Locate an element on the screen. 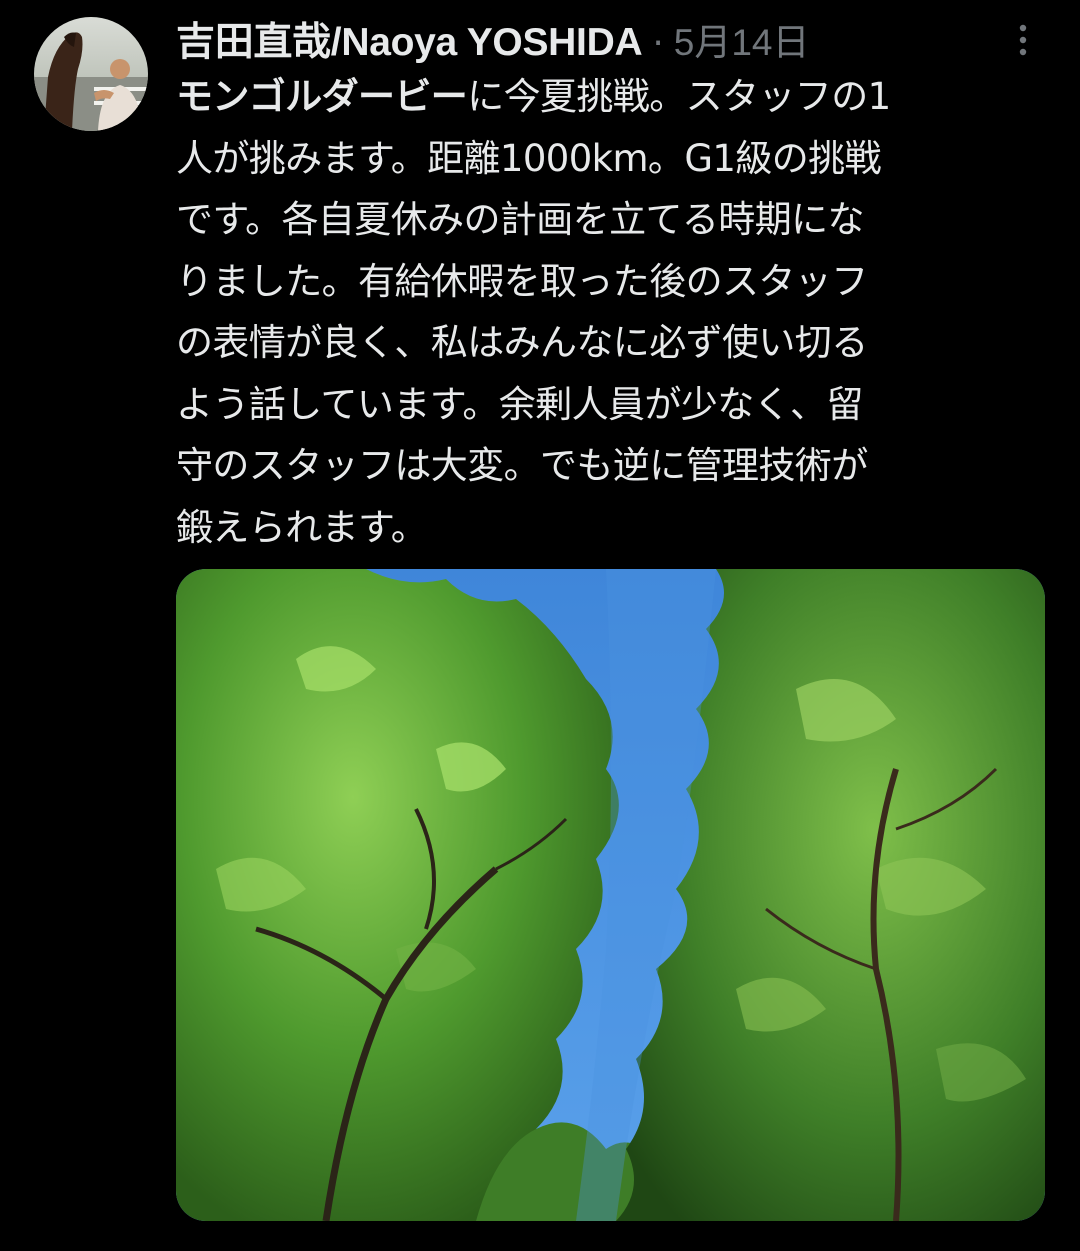 This screenshot has width=1080, height=1251. avatar is located at coordinates (91, 74).